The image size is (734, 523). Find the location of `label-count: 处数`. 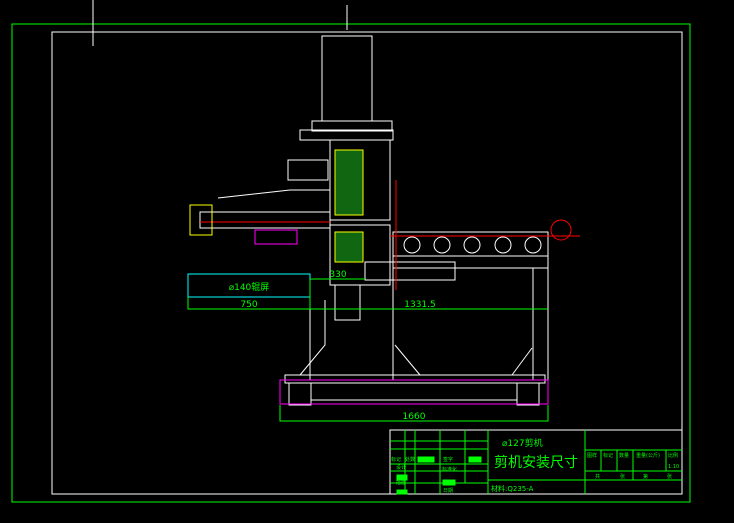

label-count: 处数 is located at coordinates (410, 459).